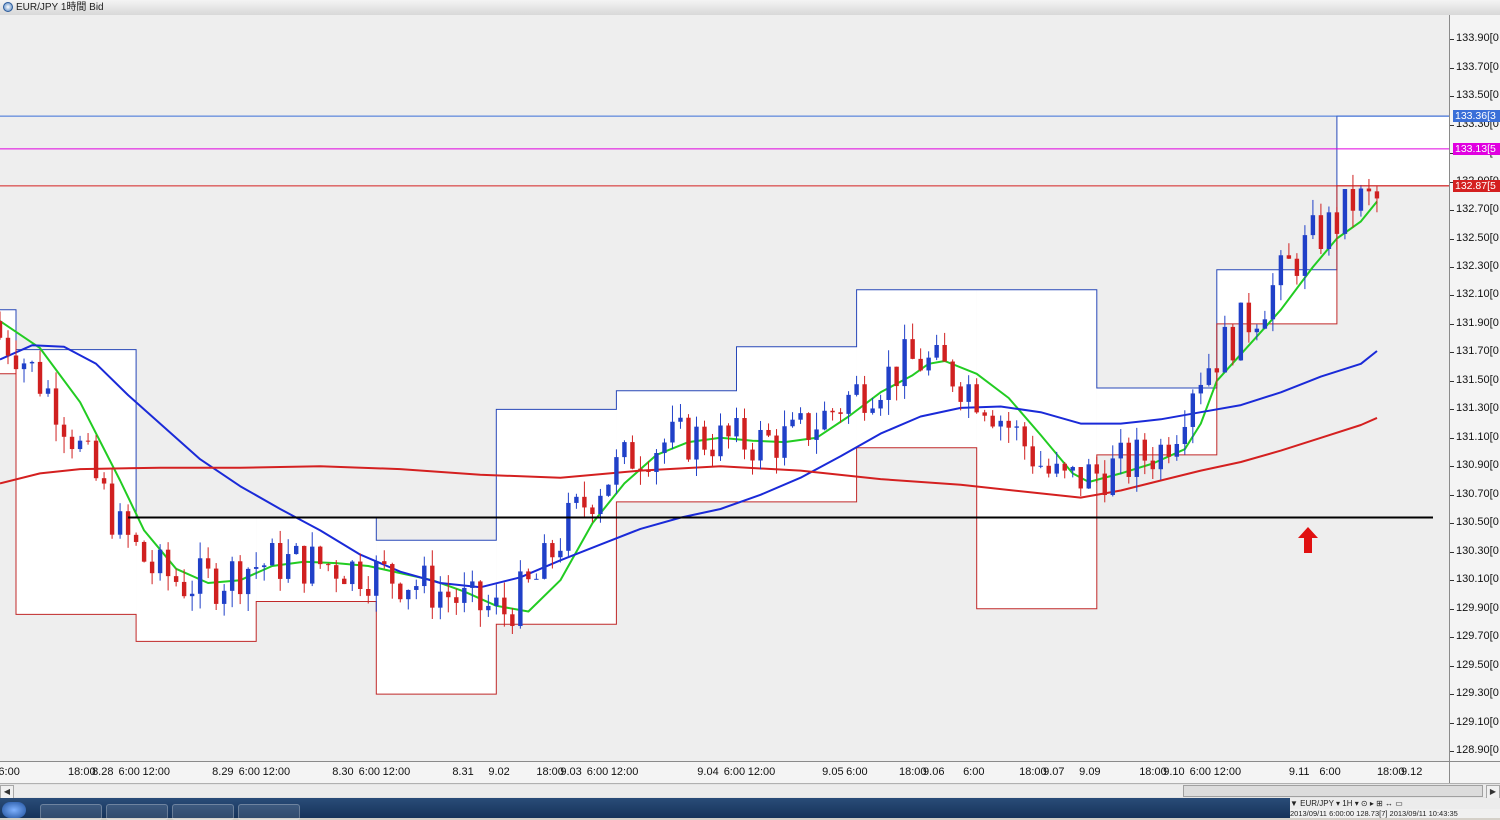 The image size is (1500, 820). What do you see at coordinates (8, 7) in the screenshot?
I see `app-globe-icon` at bounding box center [8, 7].